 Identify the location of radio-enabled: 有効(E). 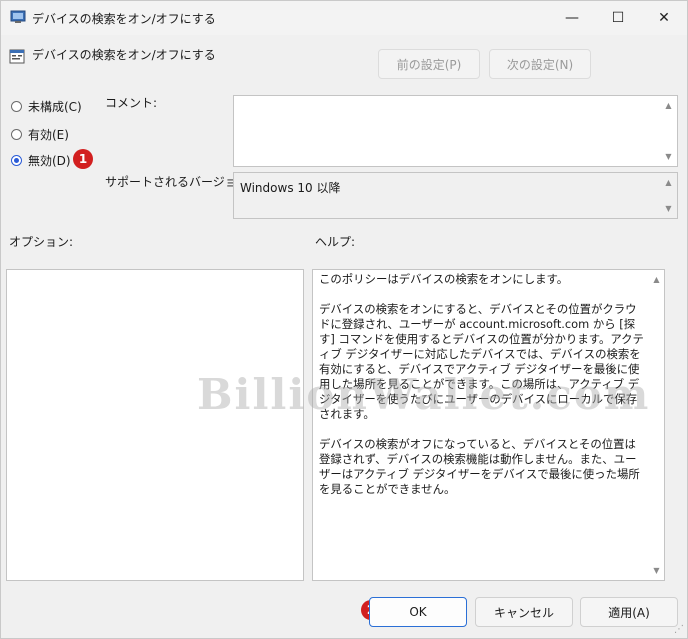
(40, 134).